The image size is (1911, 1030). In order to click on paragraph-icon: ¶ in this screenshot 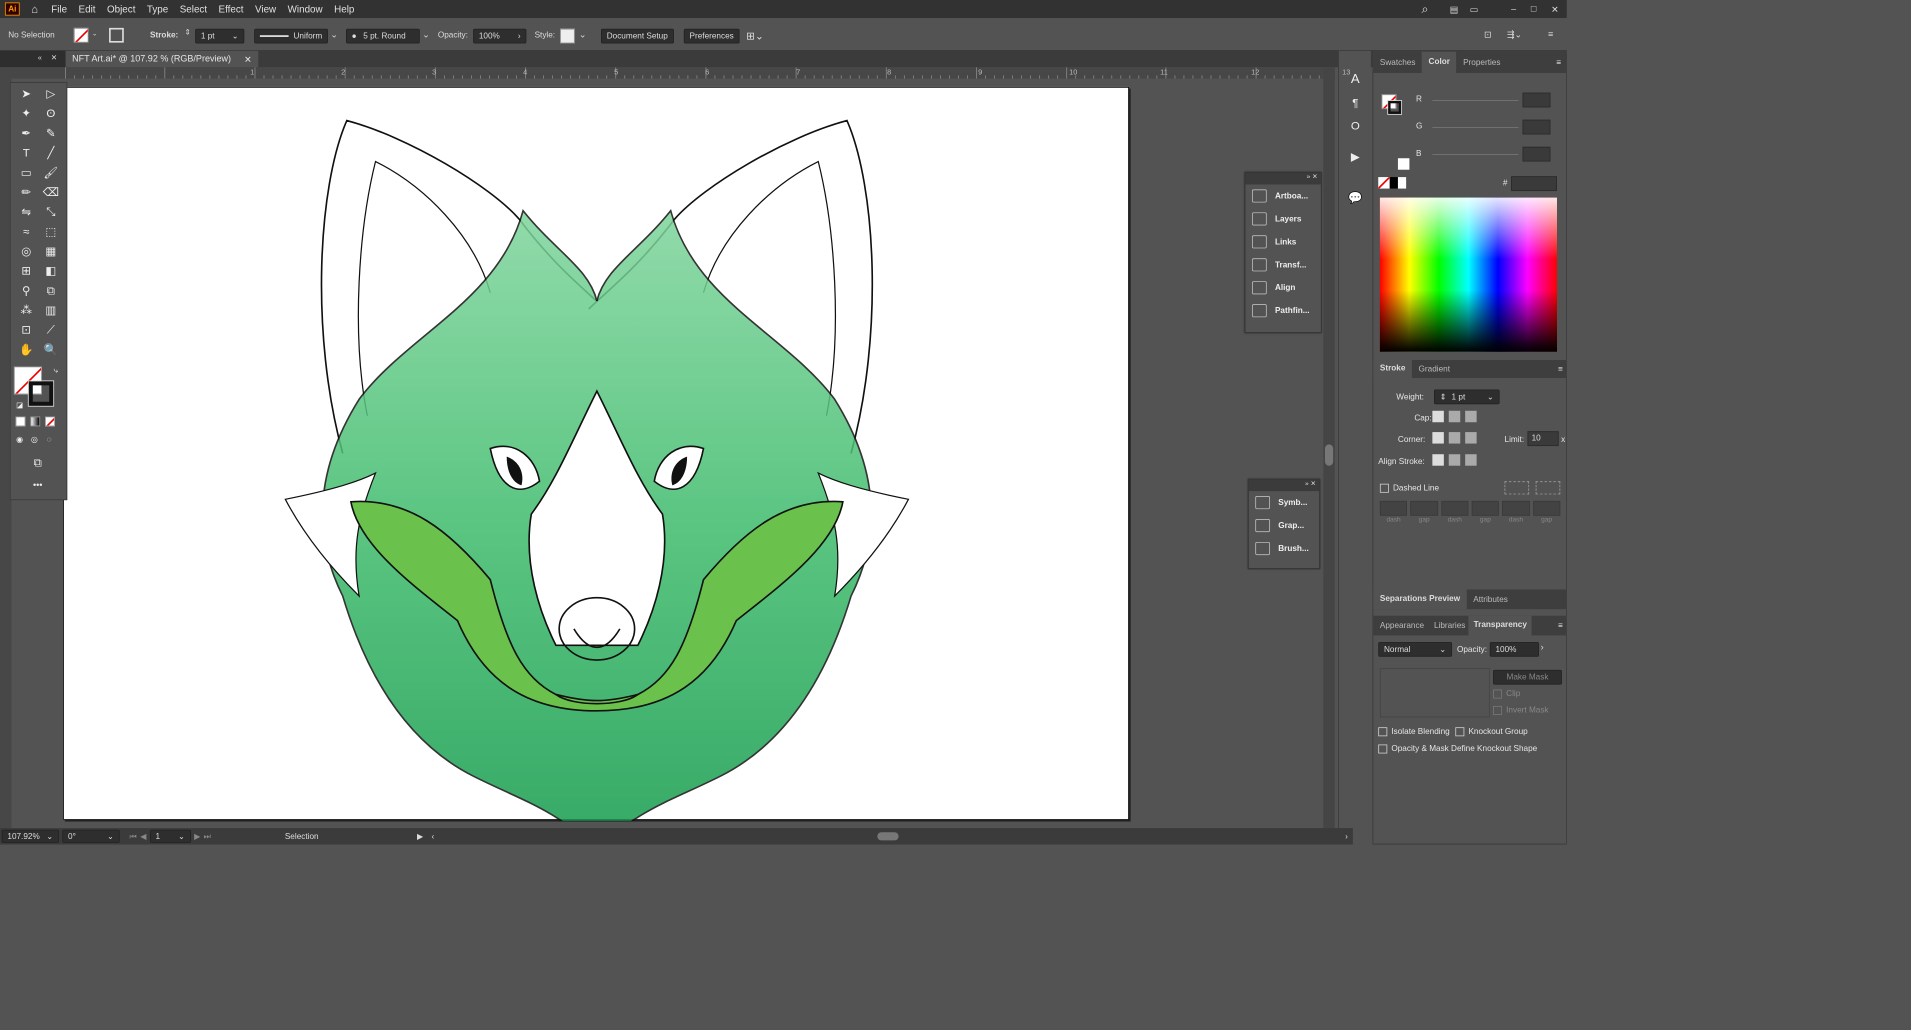, I will do `click(1355, 102)`.